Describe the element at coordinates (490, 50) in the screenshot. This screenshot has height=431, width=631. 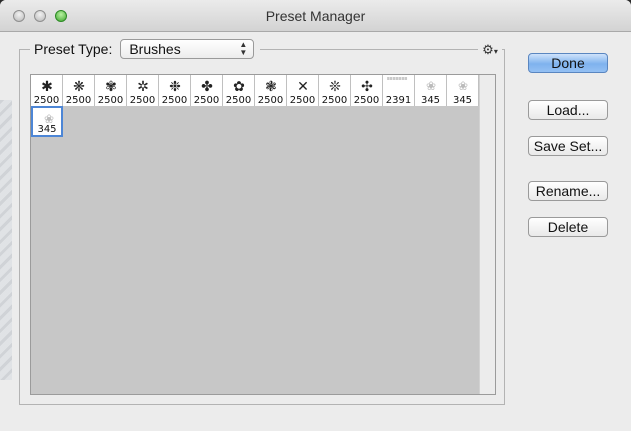
I see `gear-icon: ⚙▾` at that location.